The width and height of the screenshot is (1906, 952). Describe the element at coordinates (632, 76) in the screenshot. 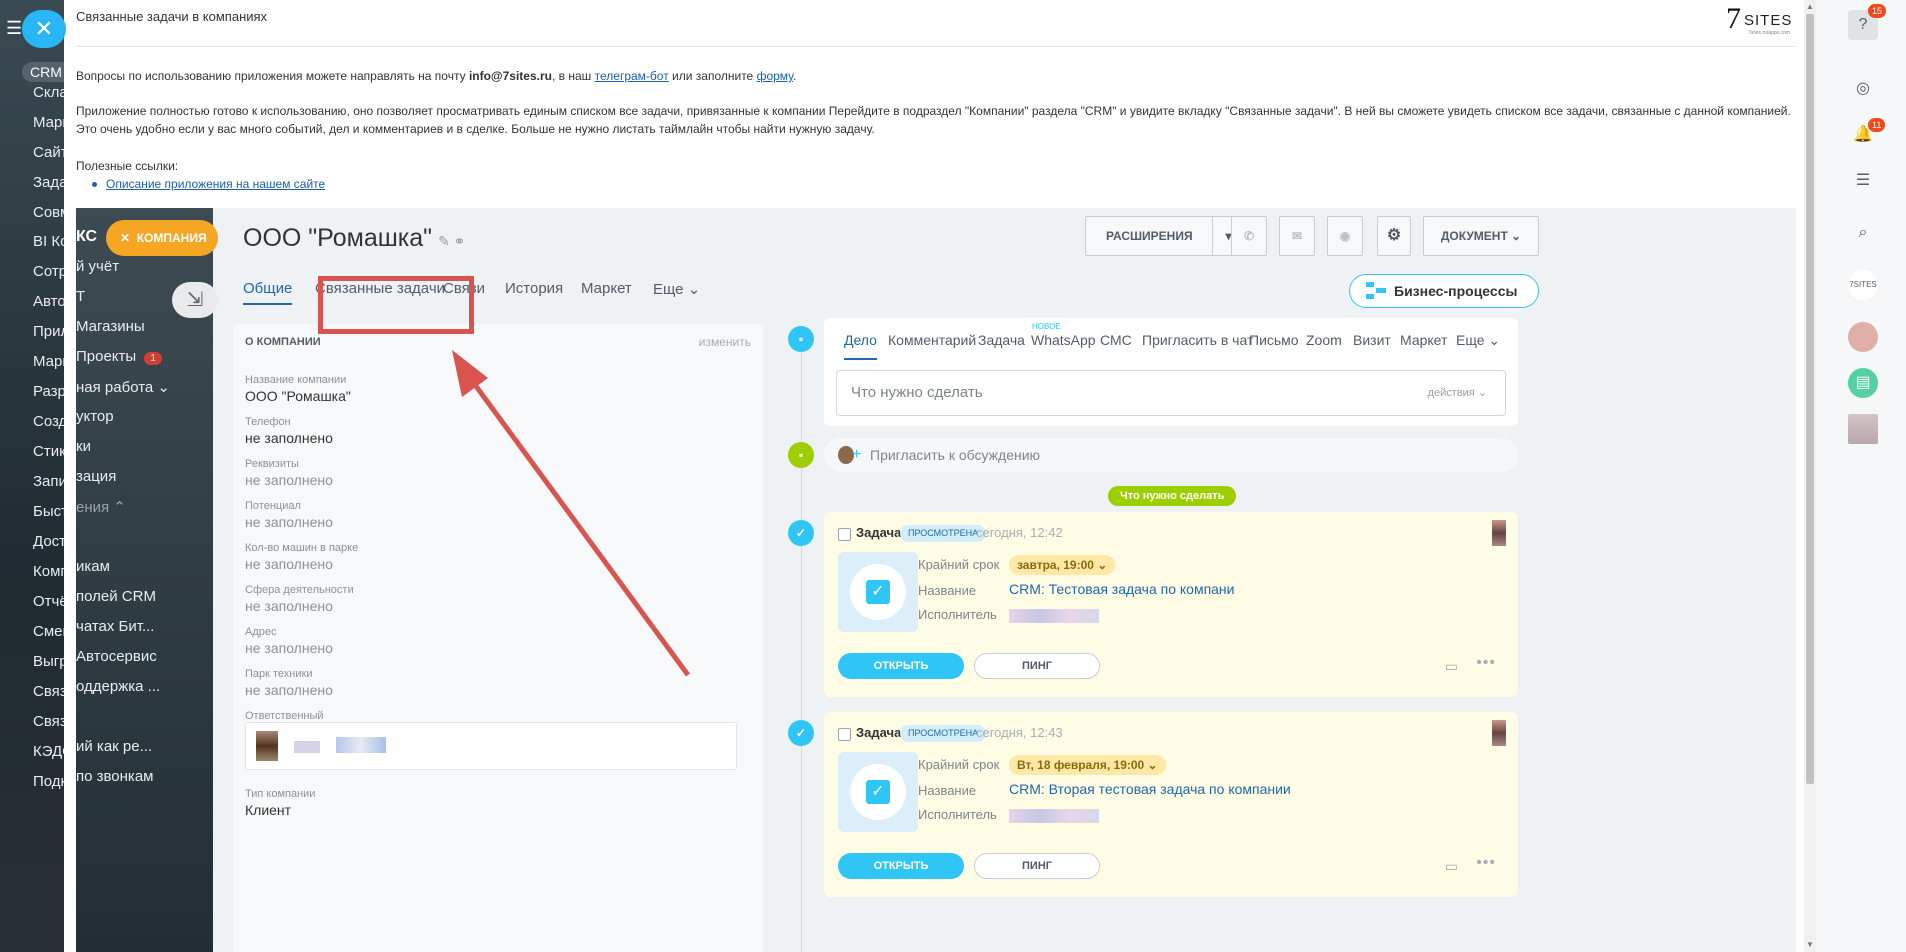

I see `telegram-bot-link: телеграм-бот` at that location.